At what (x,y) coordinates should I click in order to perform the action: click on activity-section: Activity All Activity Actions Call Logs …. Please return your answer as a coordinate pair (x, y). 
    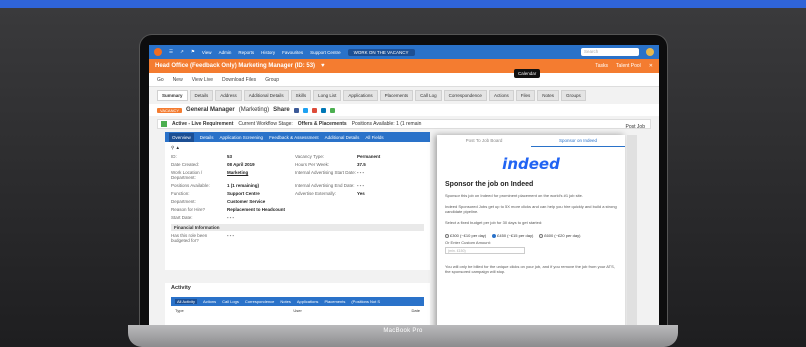
    Looking at the image, I should click on (297, 304).